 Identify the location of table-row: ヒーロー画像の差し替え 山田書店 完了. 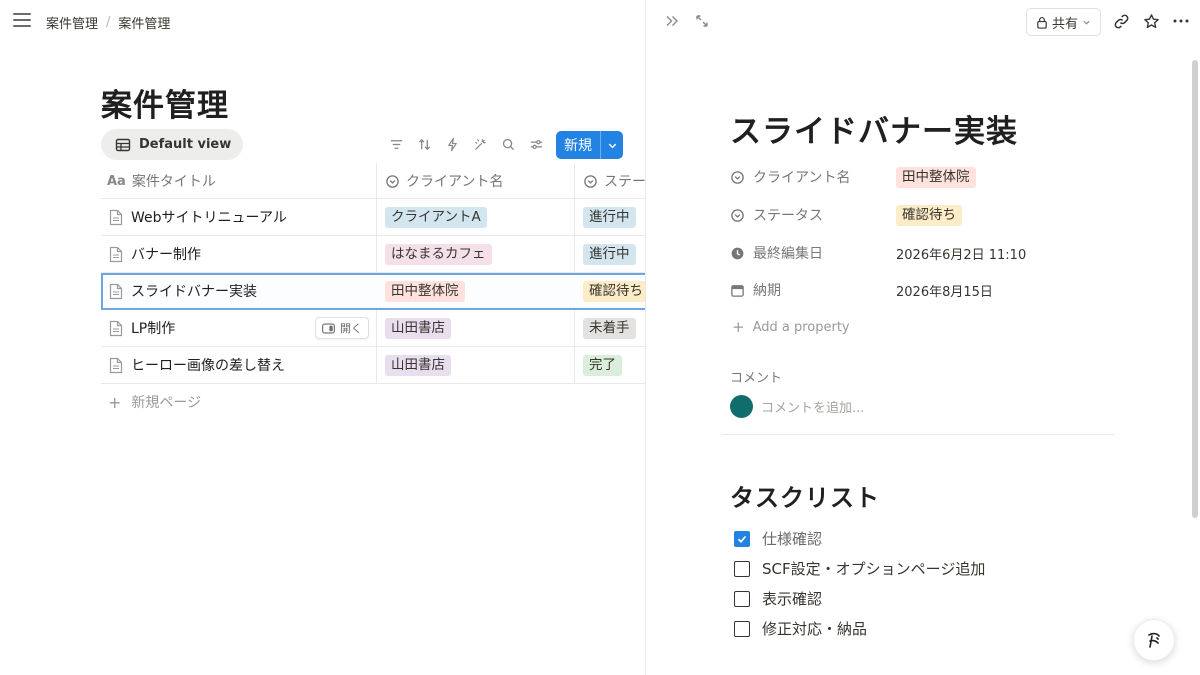
(373, 365).